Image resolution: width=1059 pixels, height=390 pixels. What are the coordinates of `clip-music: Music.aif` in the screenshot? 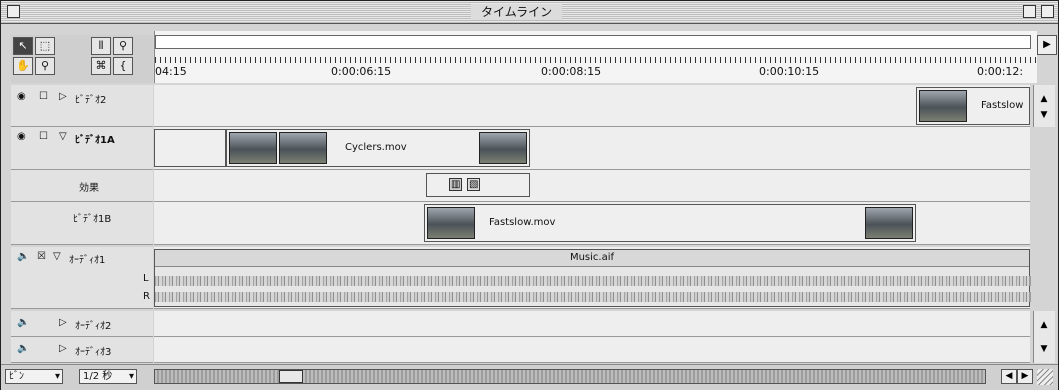 It's located at (592, 278).